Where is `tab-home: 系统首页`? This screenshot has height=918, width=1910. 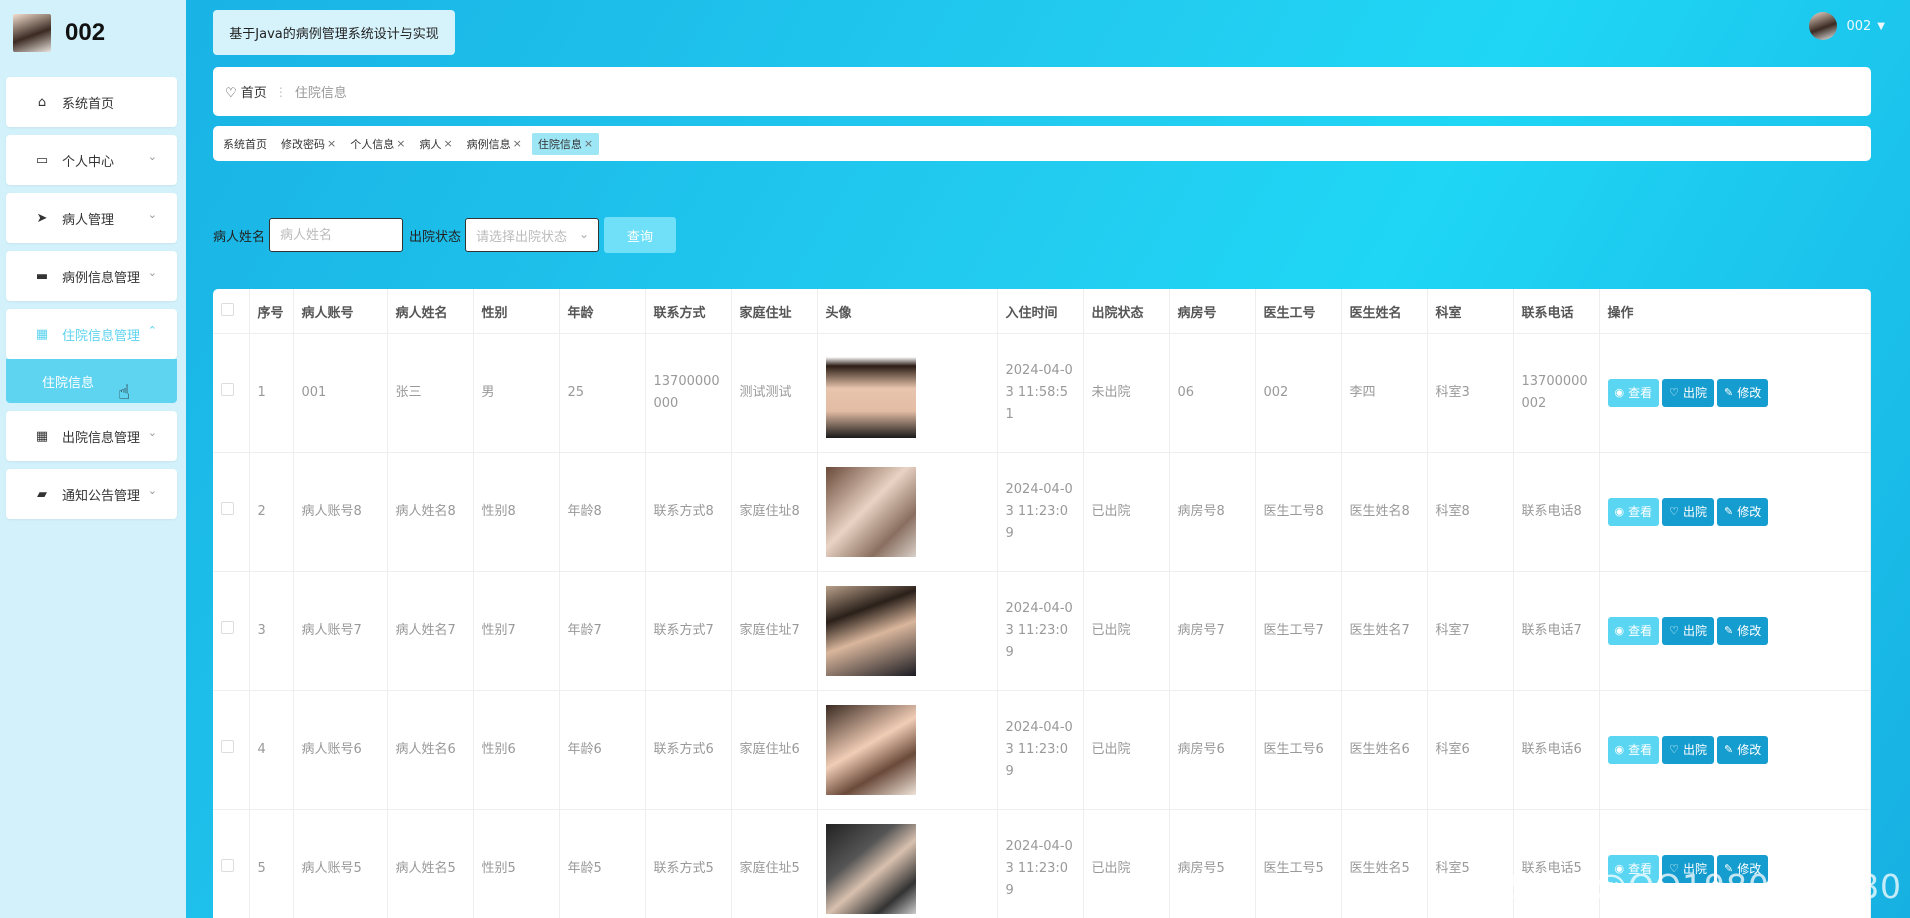
tab-home: 系统首页 is located at coordinates (245, 144).